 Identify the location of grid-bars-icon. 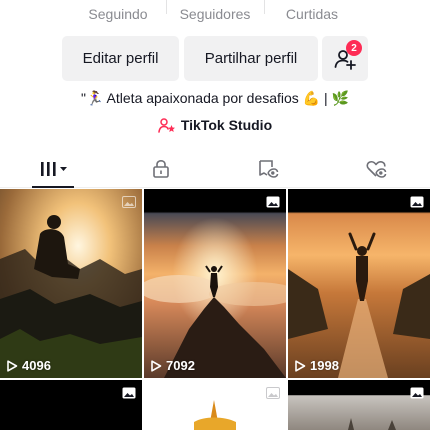
(54, 169).